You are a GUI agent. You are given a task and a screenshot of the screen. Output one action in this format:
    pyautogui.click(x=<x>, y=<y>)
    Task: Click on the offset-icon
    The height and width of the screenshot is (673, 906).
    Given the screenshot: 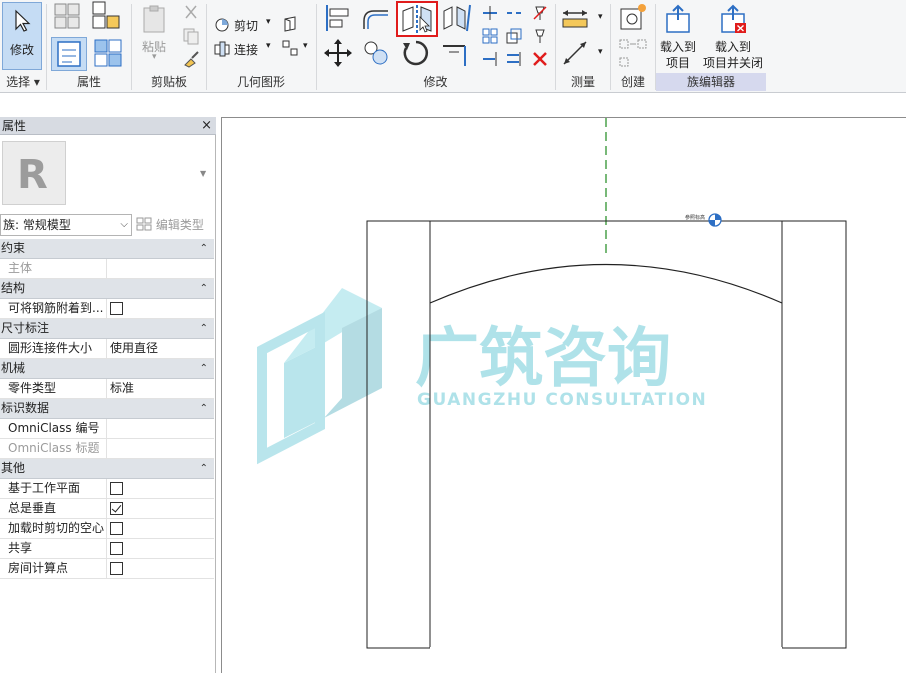 What is the action you would take?
    pyautogui.click(x=376, y=18)
    